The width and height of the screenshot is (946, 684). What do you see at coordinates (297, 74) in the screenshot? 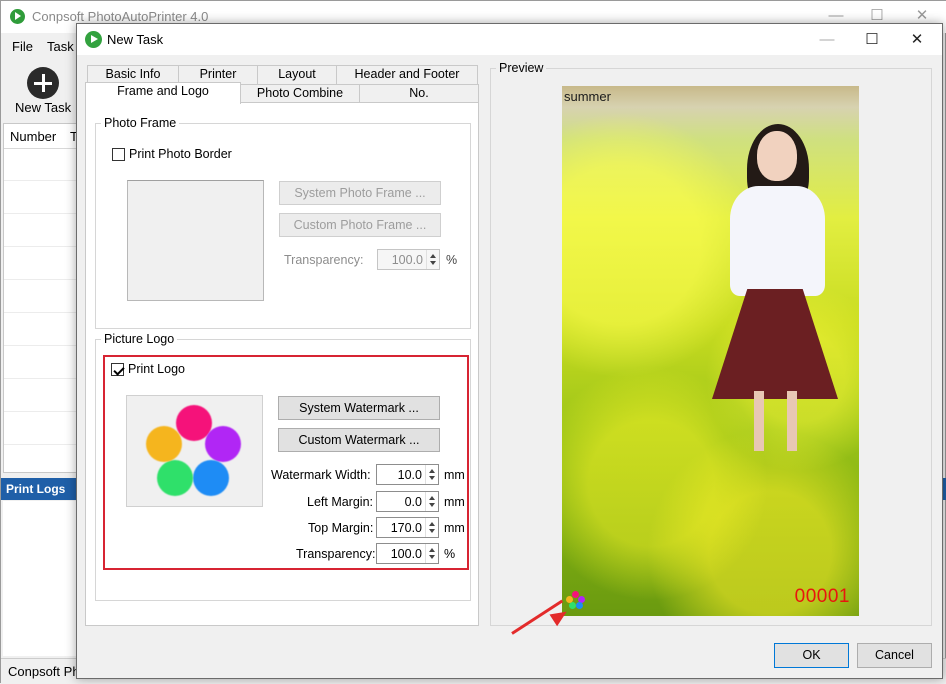
I see `tab-layout: Layout` at bounding box center [297, 74].